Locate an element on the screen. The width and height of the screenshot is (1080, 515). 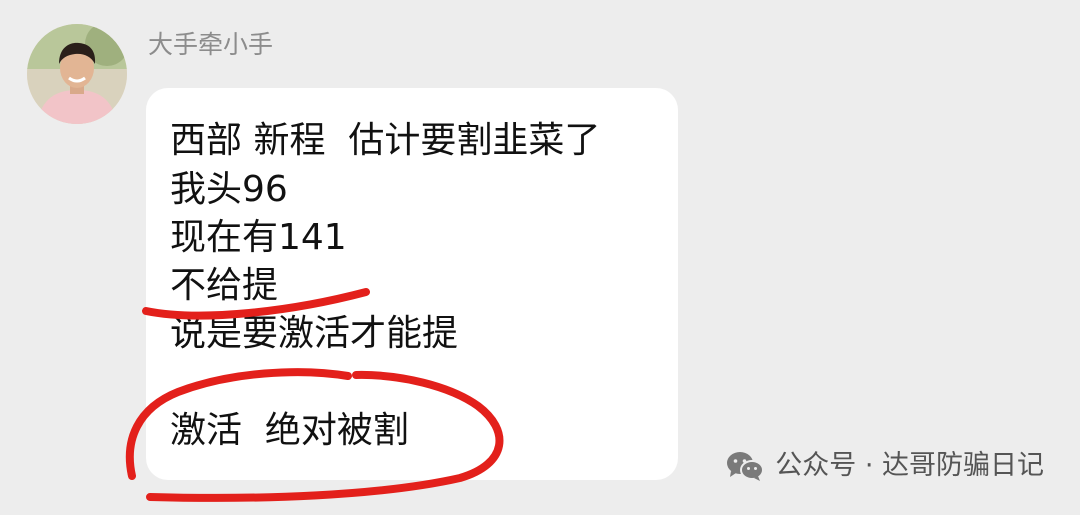
watermark: 公众号 · 达哥防骗日记 is located at coordinates (884, 466).